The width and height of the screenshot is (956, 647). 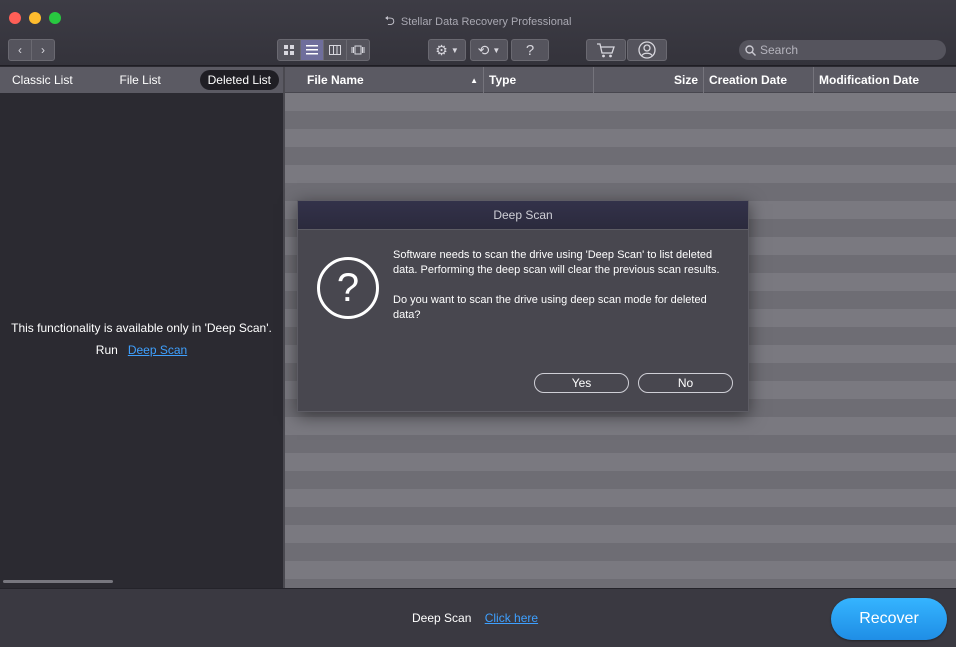 I want to click on tab-file-list: File List, so click(x=139, y=80).